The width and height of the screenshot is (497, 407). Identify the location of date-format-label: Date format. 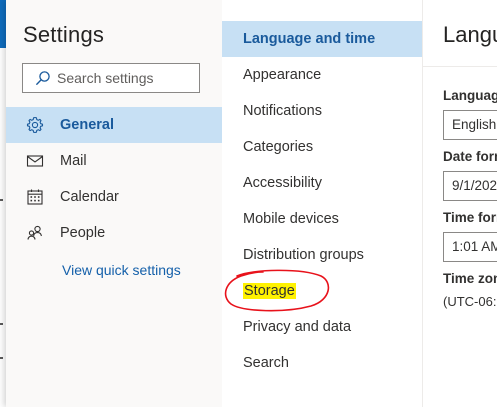
(470, 156).